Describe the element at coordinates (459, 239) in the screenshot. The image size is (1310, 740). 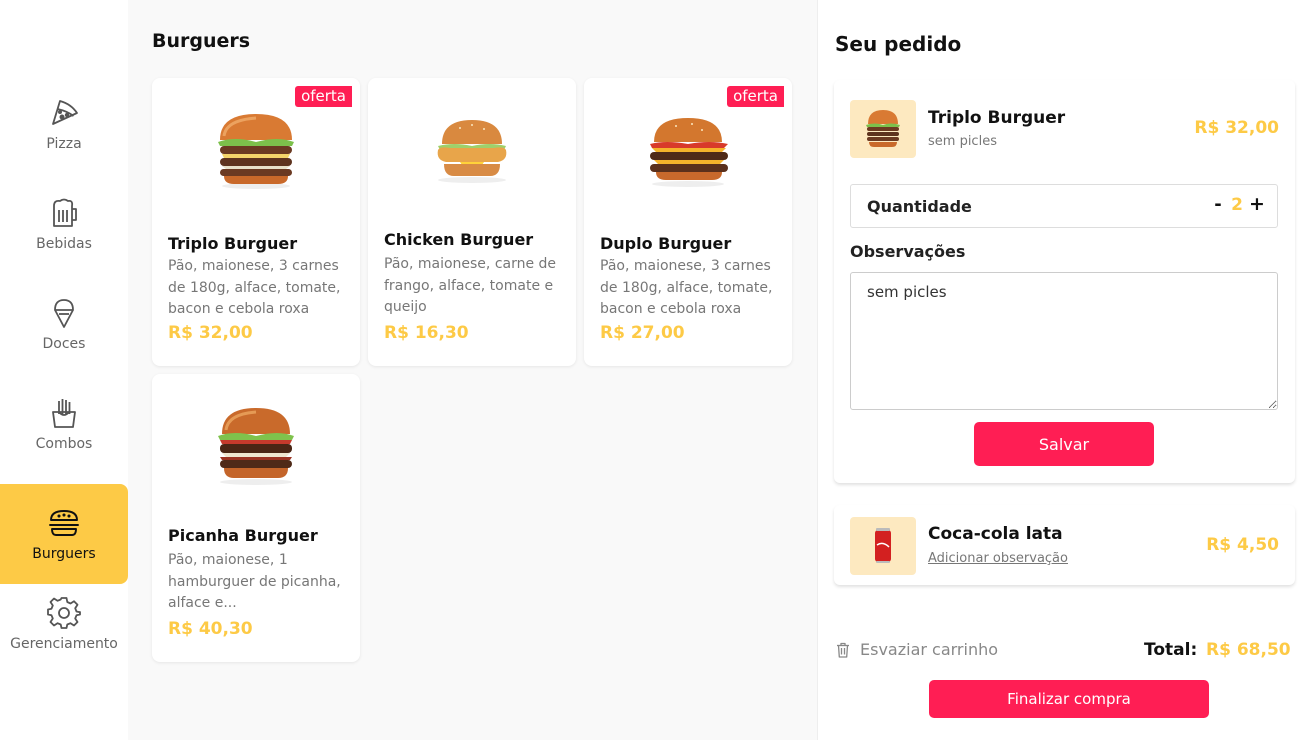
I see `product-name: Chicken Burguer` at that location.